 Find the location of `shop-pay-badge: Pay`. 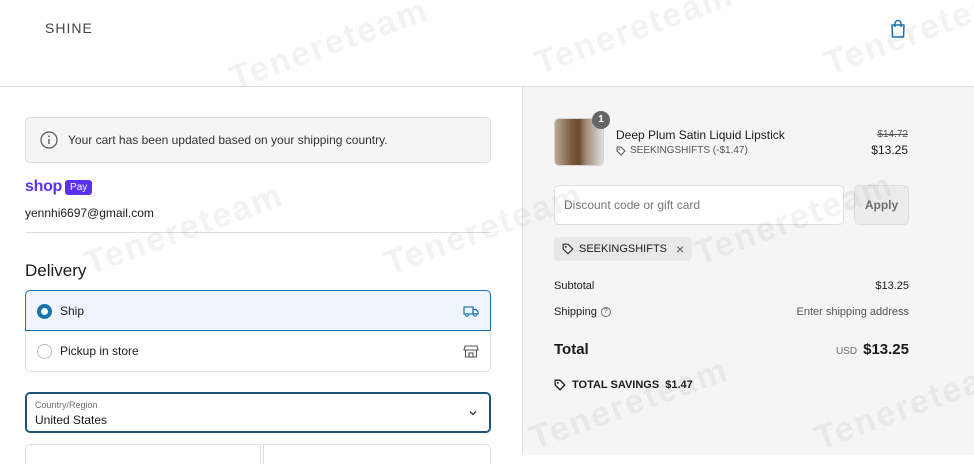

shop-pay-badge: Pay is located at coordinates (79, 187).